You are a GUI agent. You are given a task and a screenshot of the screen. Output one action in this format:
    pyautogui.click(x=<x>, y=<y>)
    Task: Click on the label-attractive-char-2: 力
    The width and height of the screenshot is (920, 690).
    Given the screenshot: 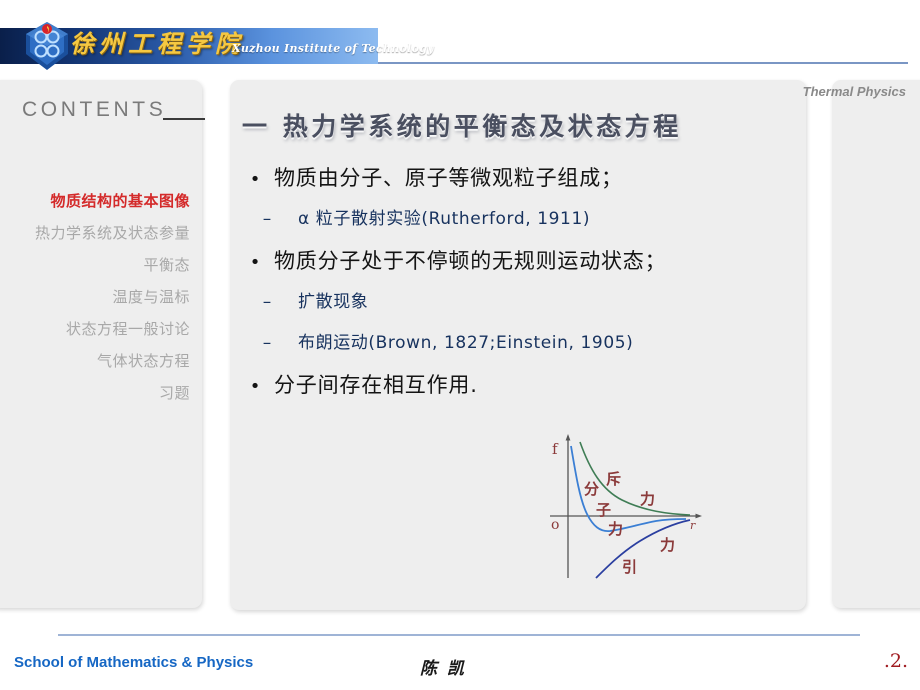 What is the action you would take?
    pyautogui.click(x=667, y=545)
    